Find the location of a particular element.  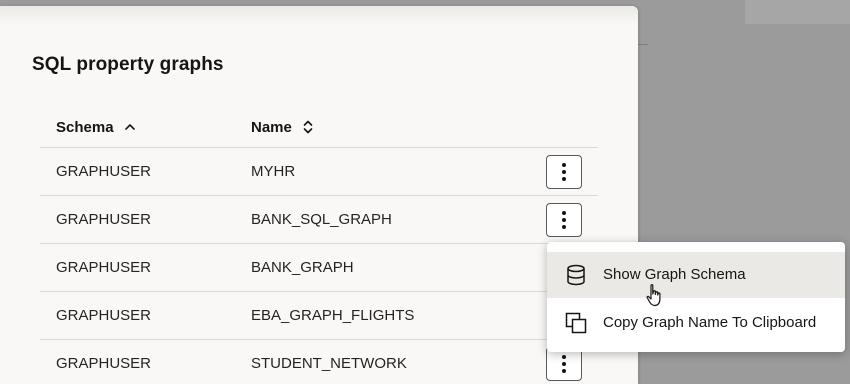

hand-pointer-cursor-icon is located at coordinates (655, 296).